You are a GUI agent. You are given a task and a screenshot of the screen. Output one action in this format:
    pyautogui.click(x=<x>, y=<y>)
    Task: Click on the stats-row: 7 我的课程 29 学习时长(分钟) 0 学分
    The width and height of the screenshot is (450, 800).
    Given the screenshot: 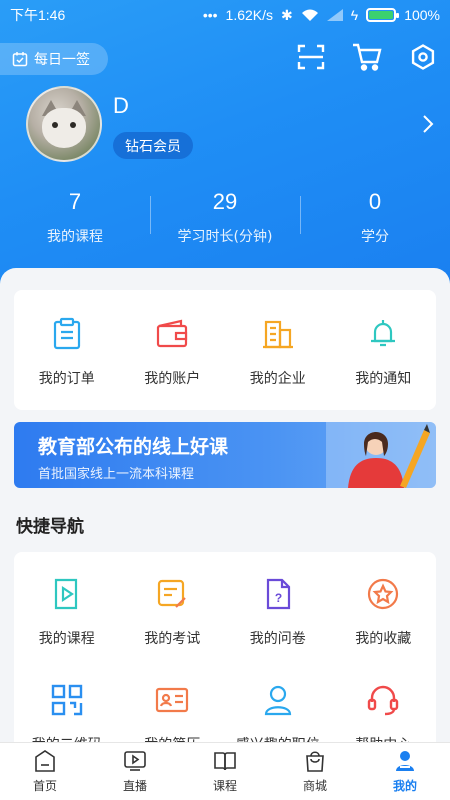 What is the action you would take?
    pyautogui.click(x=225, y=216)
    